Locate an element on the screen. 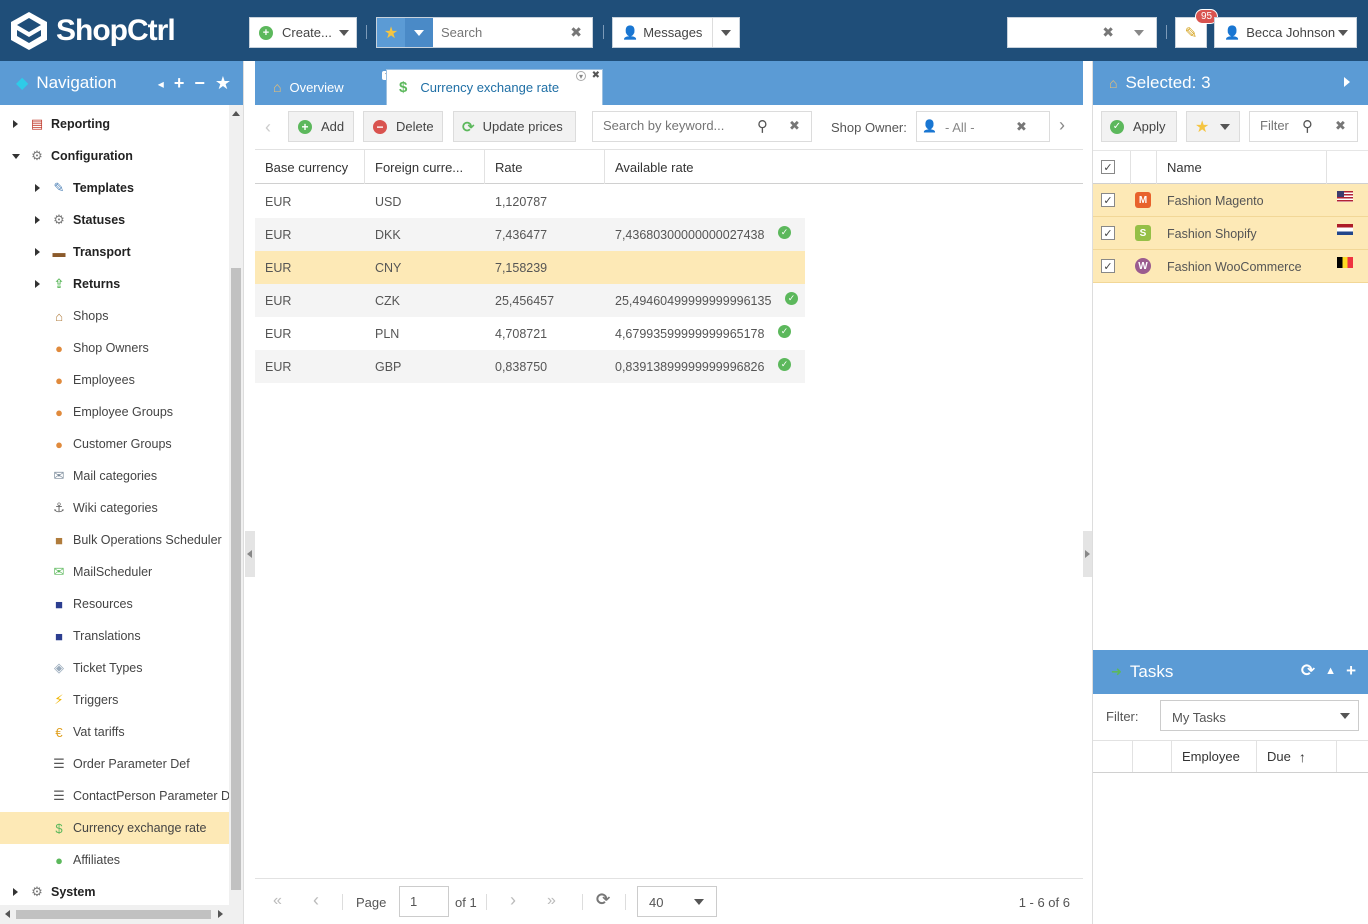 This screenshot has width=1368, height=924. column-header-name: Name is located at coordinates (1242, 167).